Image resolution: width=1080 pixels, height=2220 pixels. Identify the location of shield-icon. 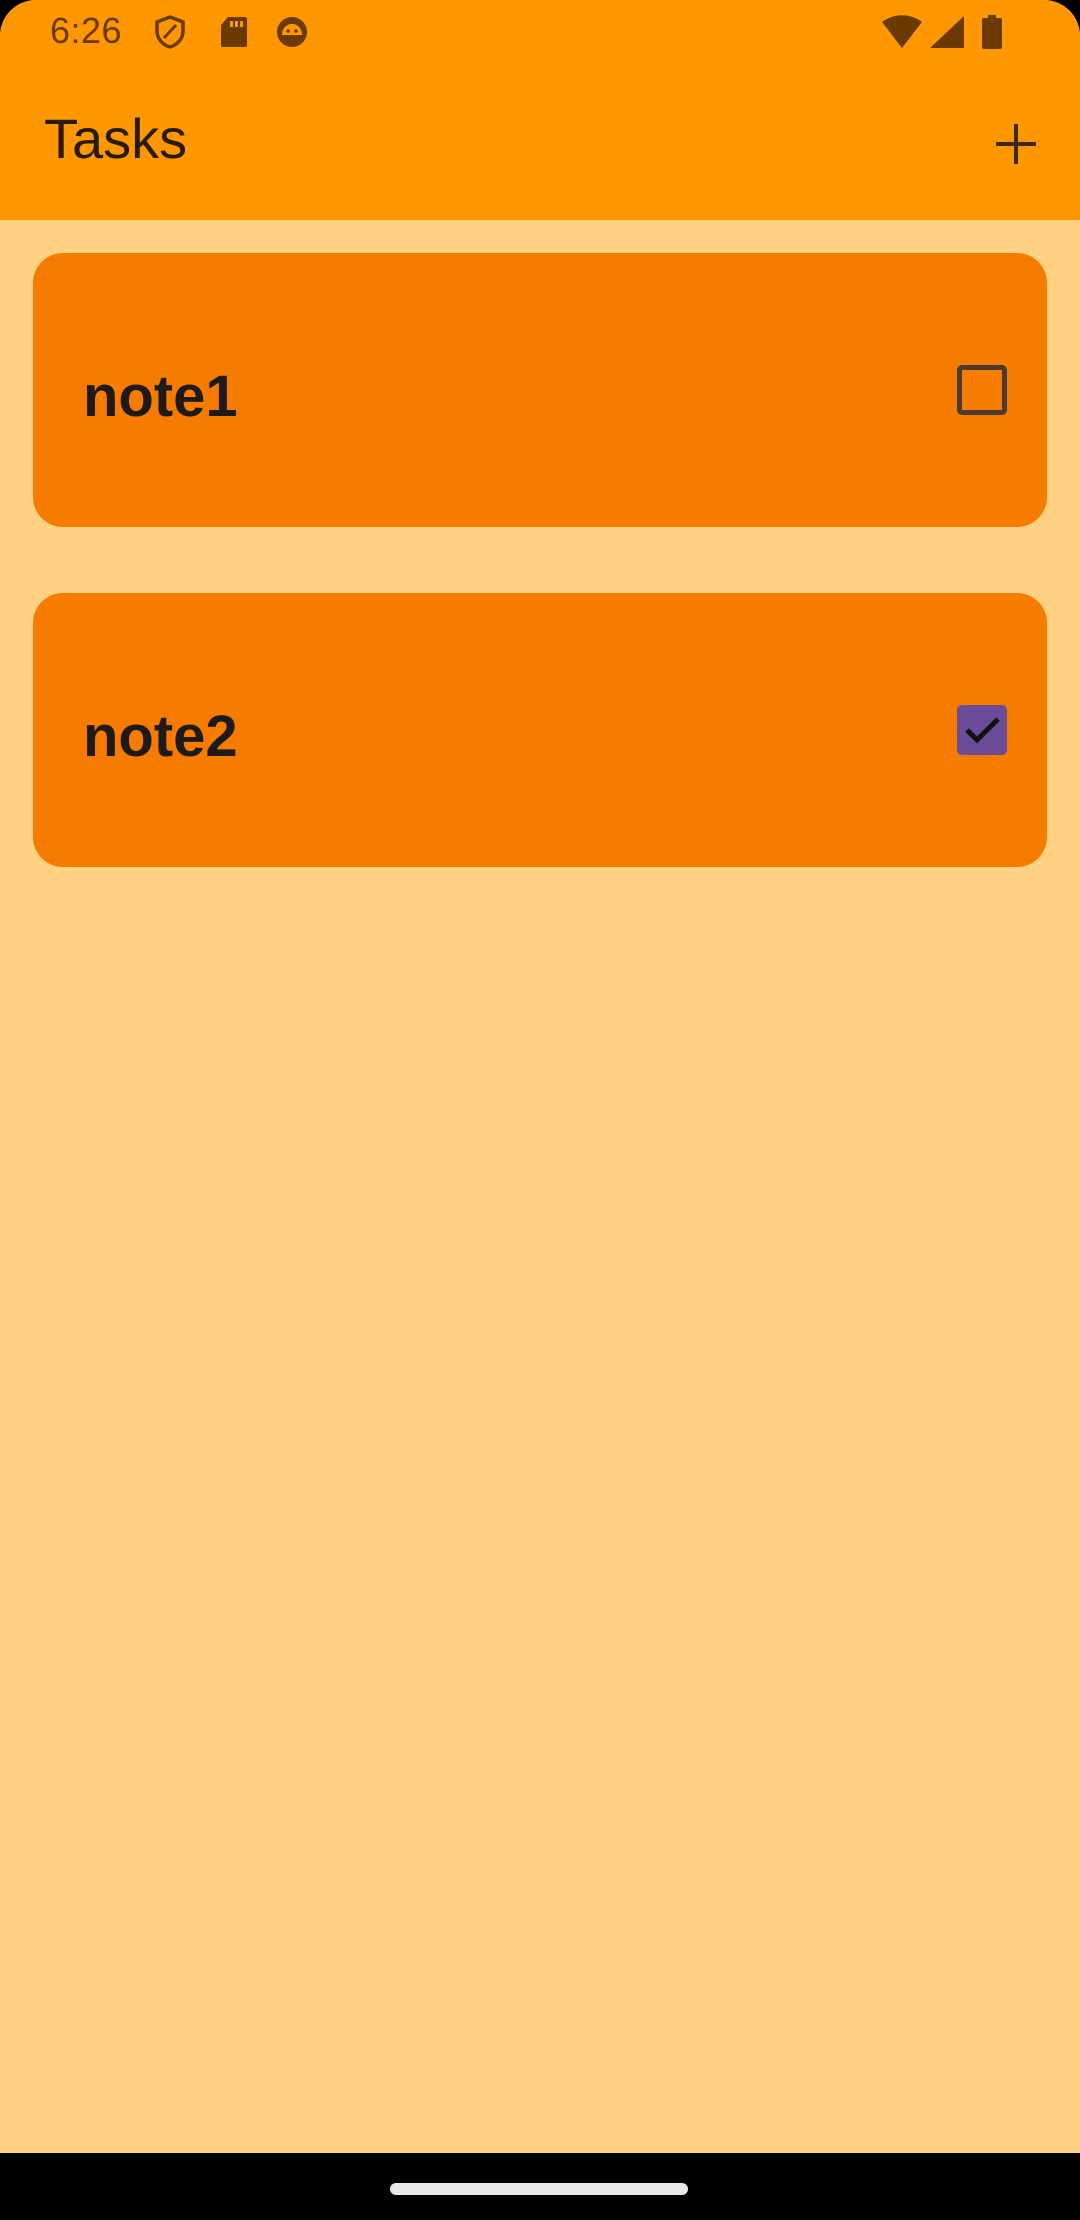
(170, 32).